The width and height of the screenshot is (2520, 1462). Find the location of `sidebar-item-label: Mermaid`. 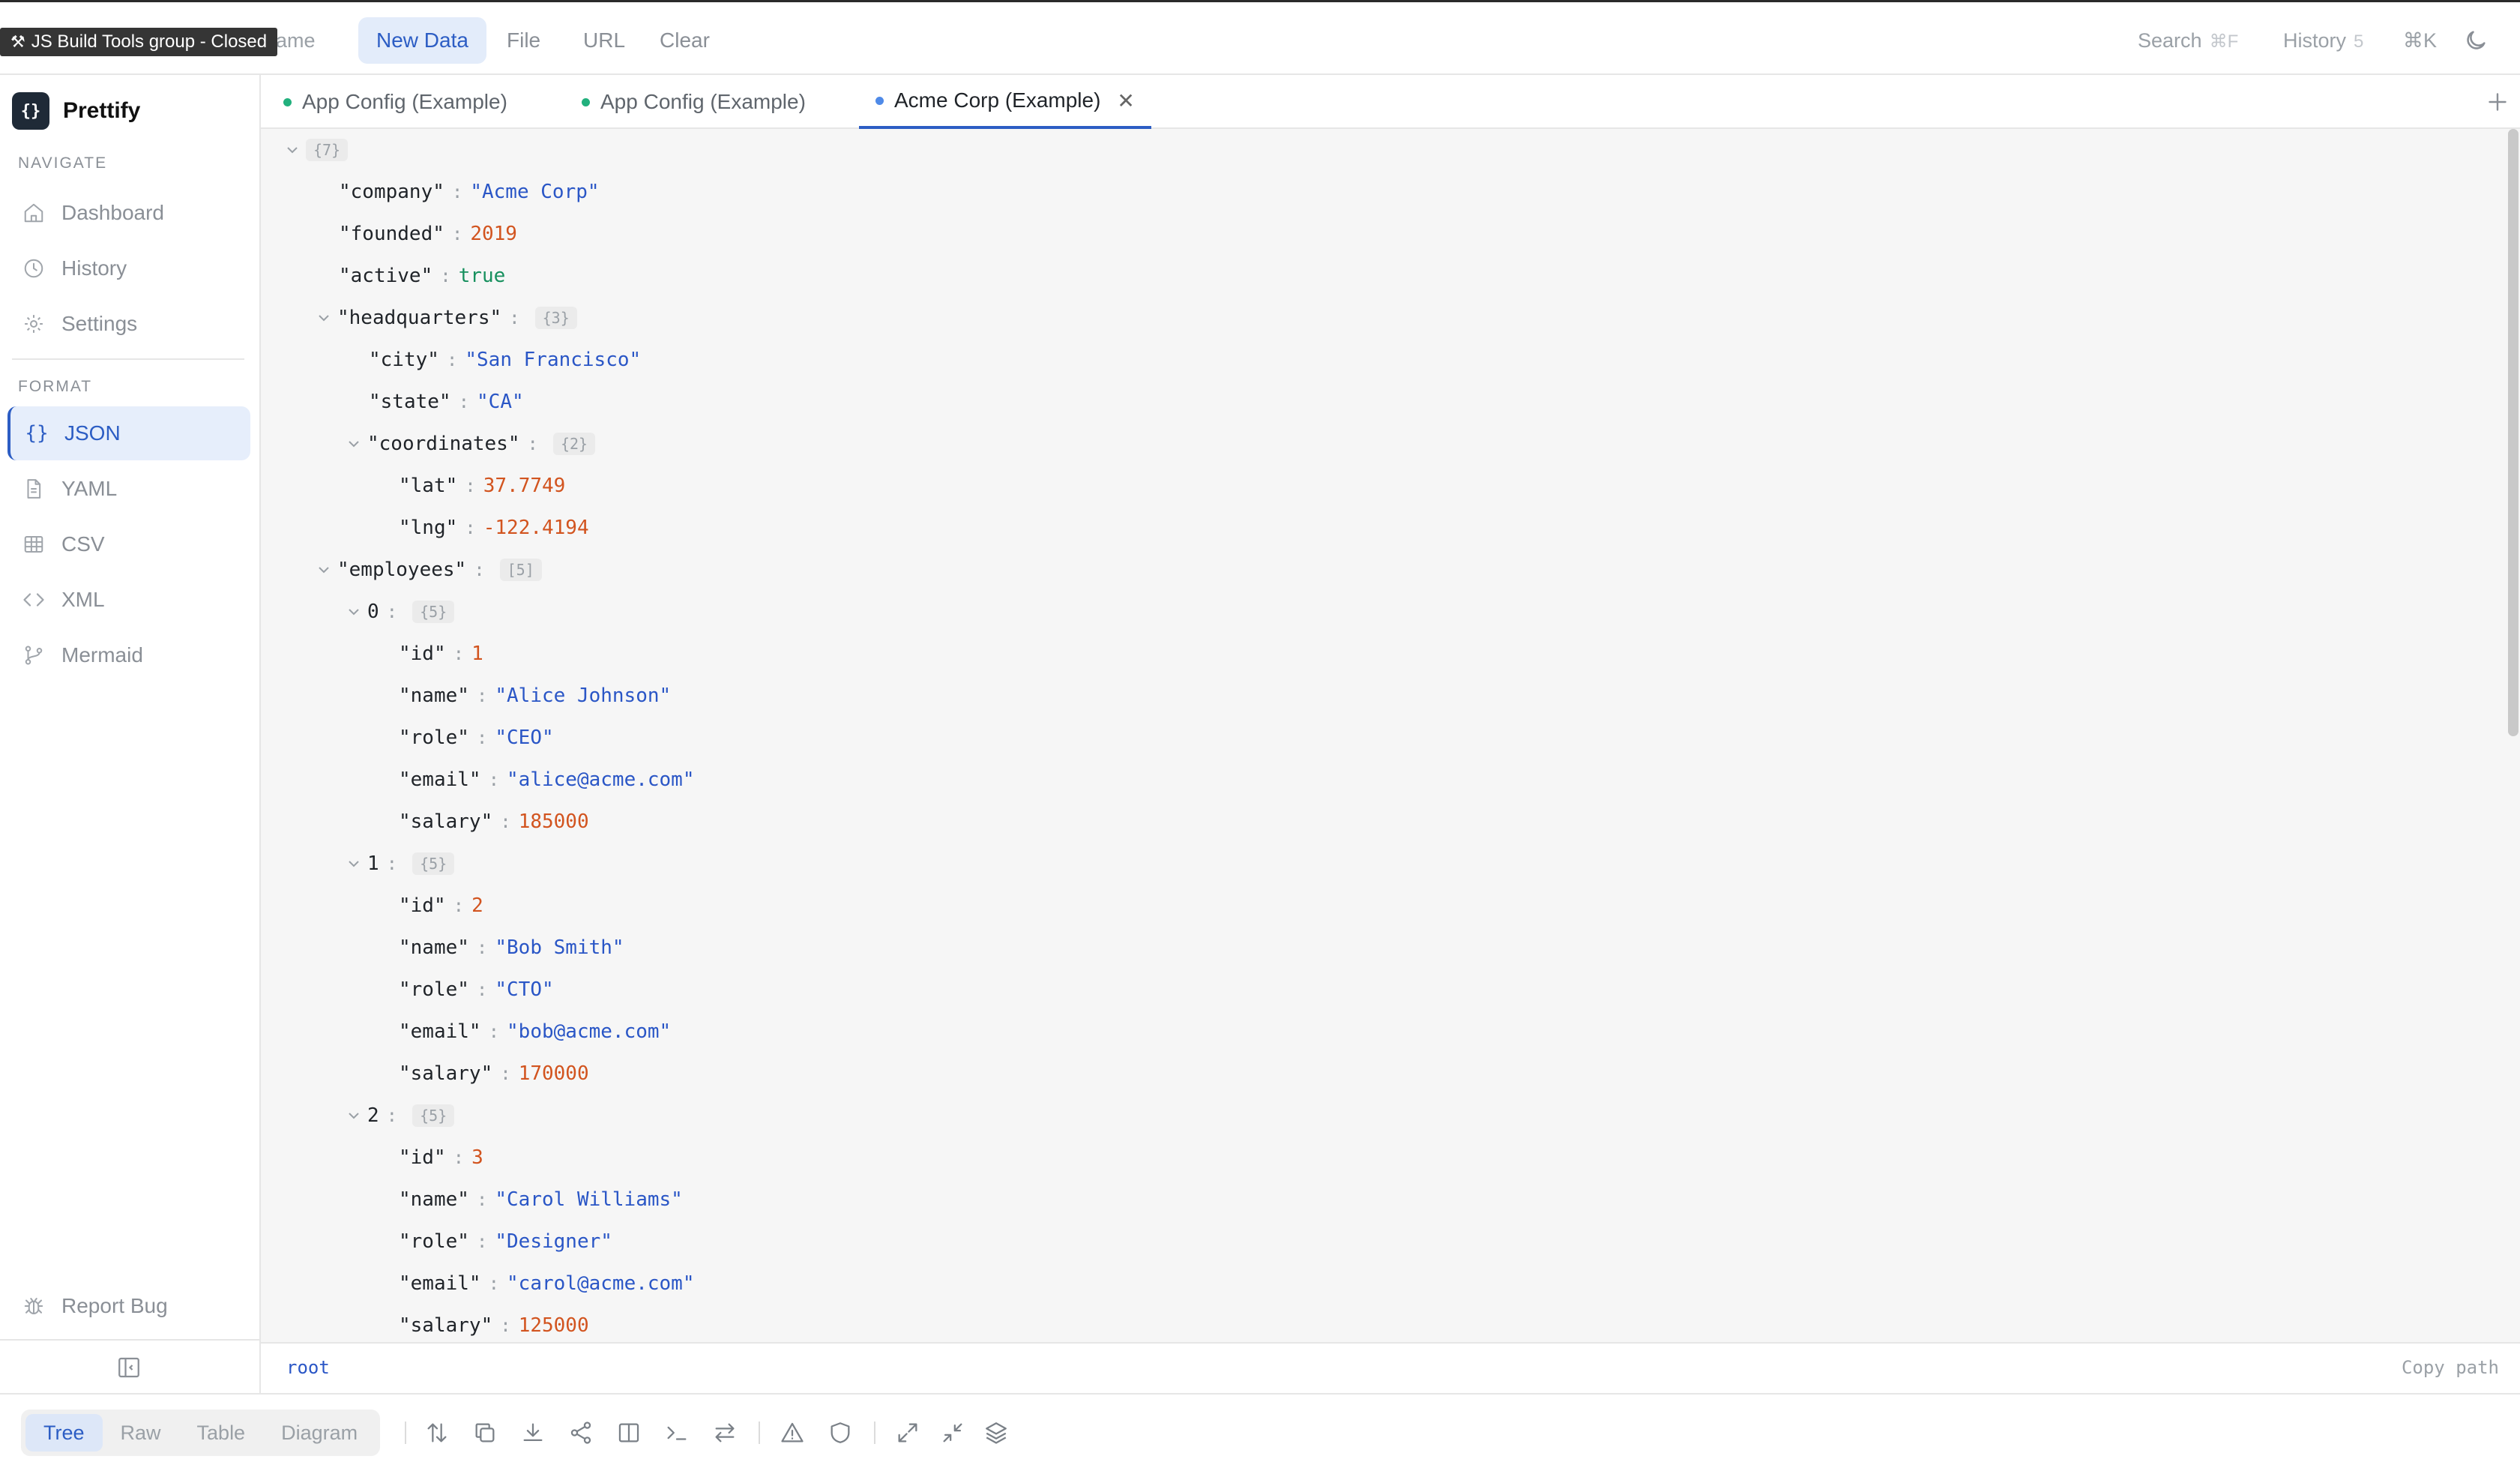

sidebar-item-label: Mermaid is located at coordinates (102, 655).